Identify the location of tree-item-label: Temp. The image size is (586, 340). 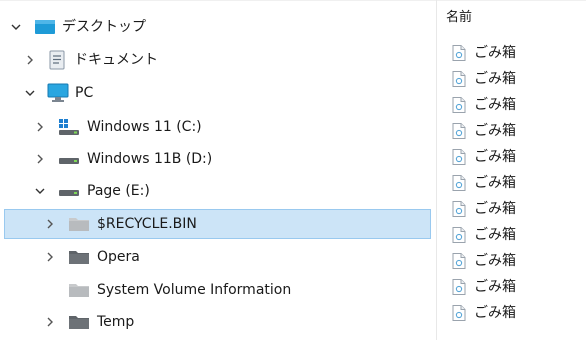
(116, 322).